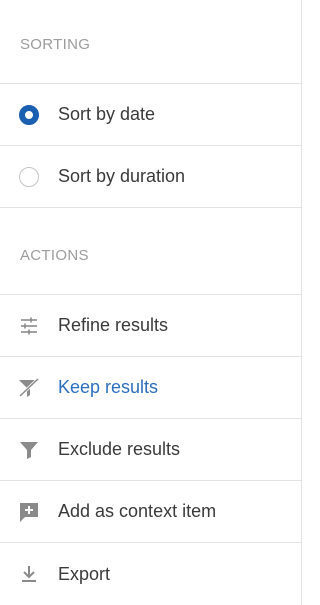  I want to click on filter-icon, so click(29, 450).